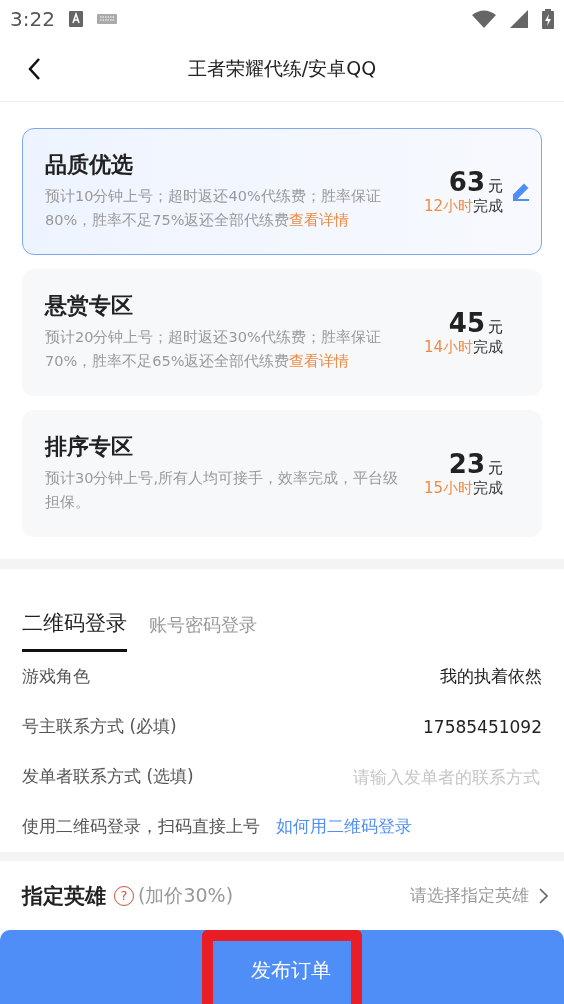 This screenshot has width=564, height=1004. What do you see at coordinates (466, 181) in the screenshot?
I see `plan-price: 63` at bounding box center [466, 181].